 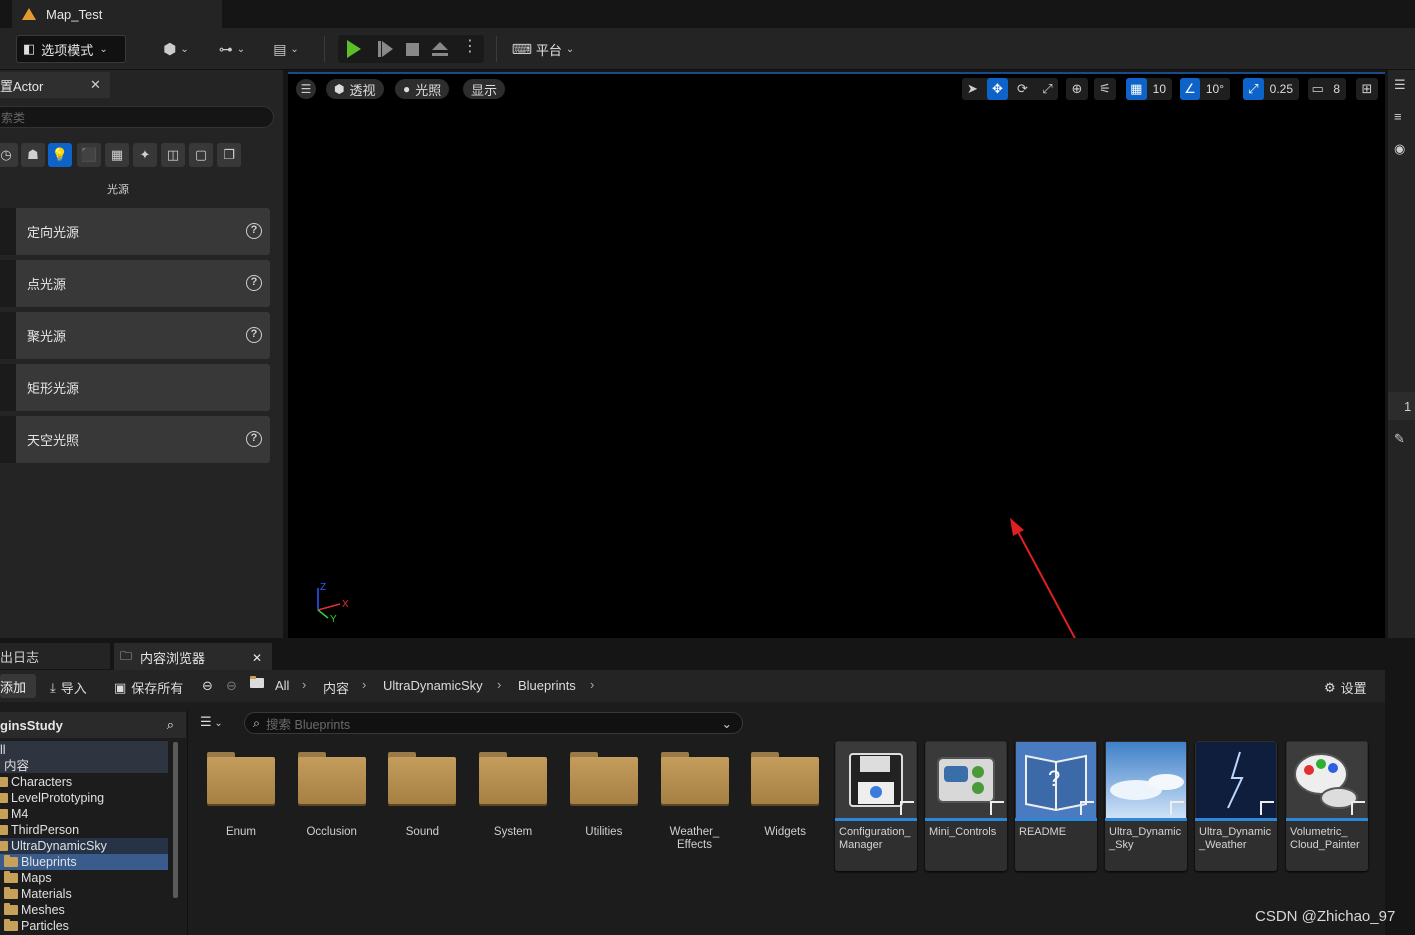 I want to click on add-button: 添加, so click(x=18, y=686).